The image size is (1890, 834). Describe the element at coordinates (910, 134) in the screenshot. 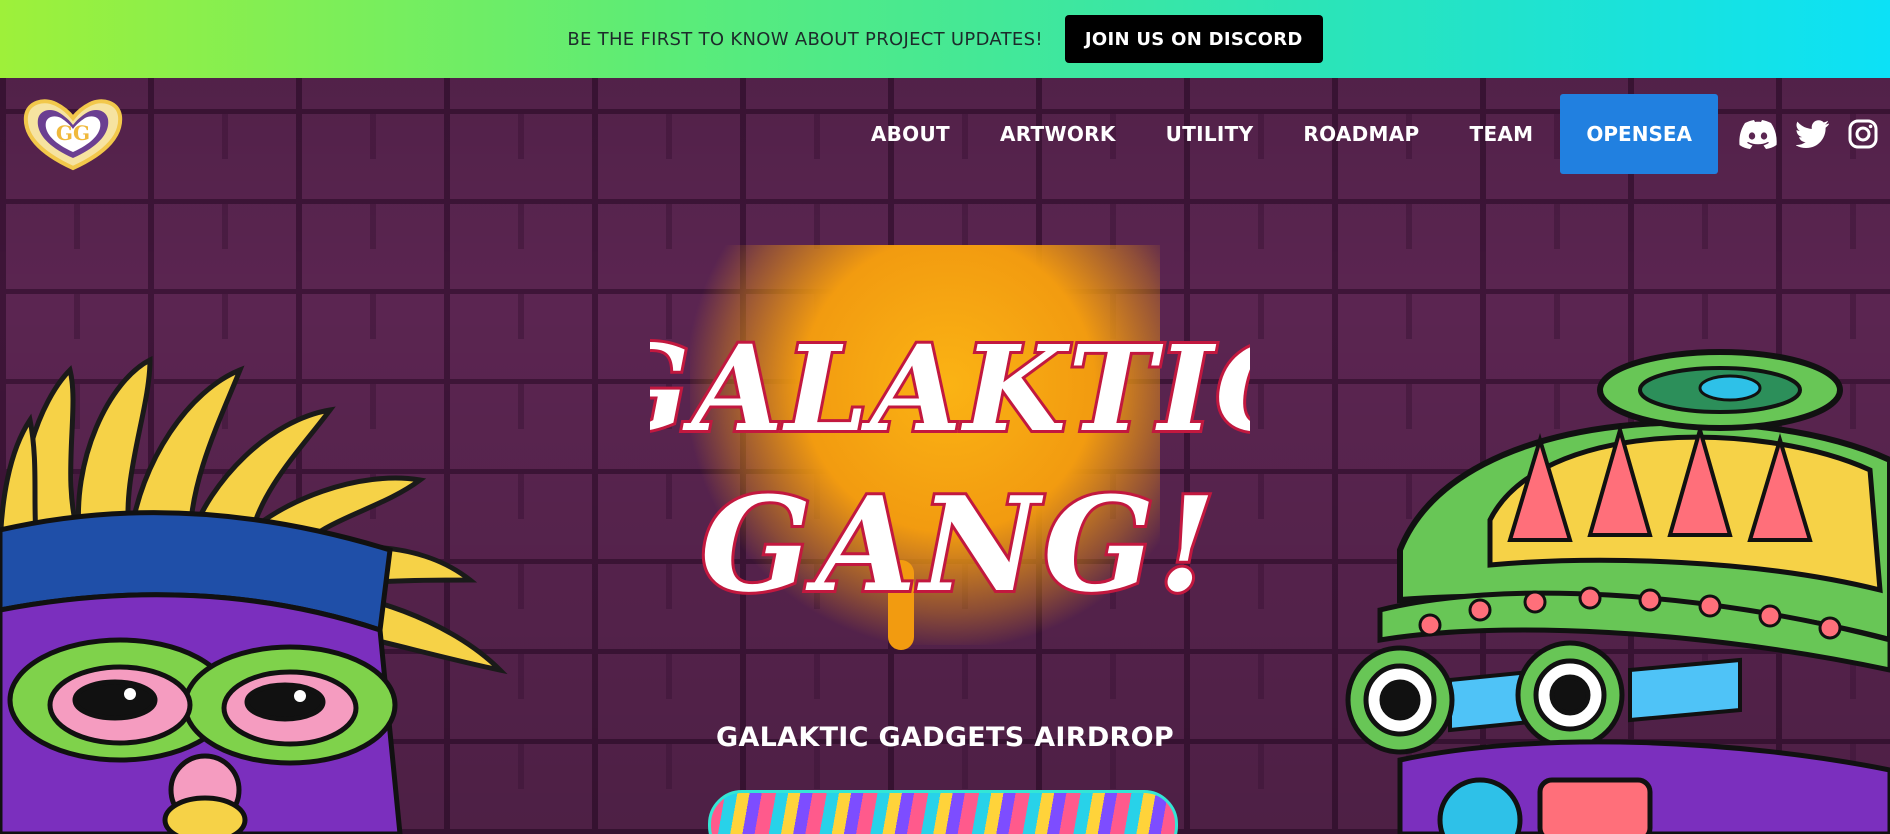

I see `nav-about-link: ABOUT` at that location.